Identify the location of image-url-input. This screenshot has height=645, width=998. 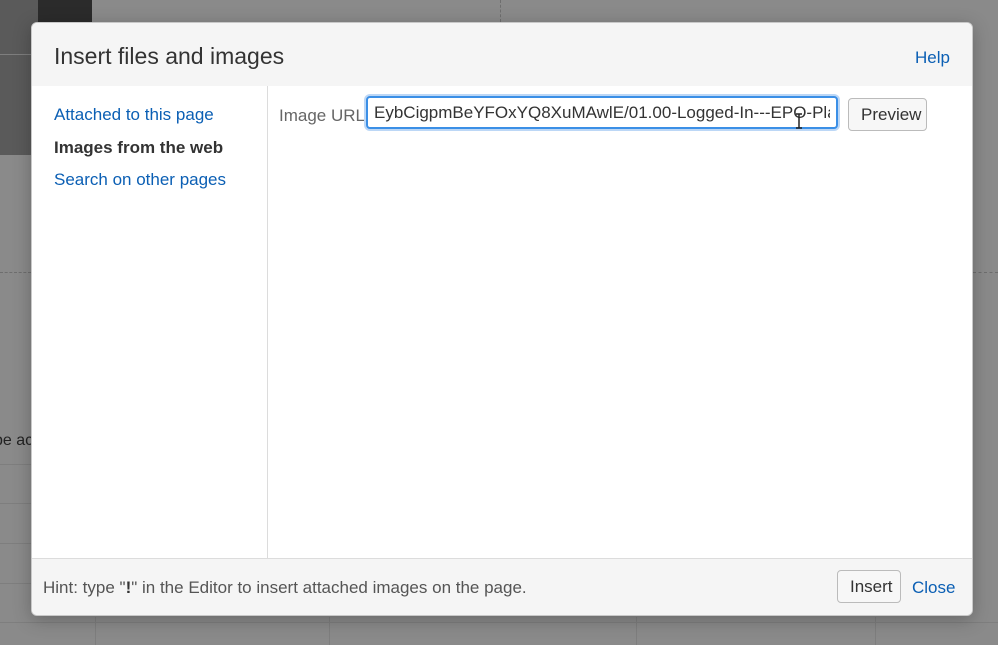
(602, 112).